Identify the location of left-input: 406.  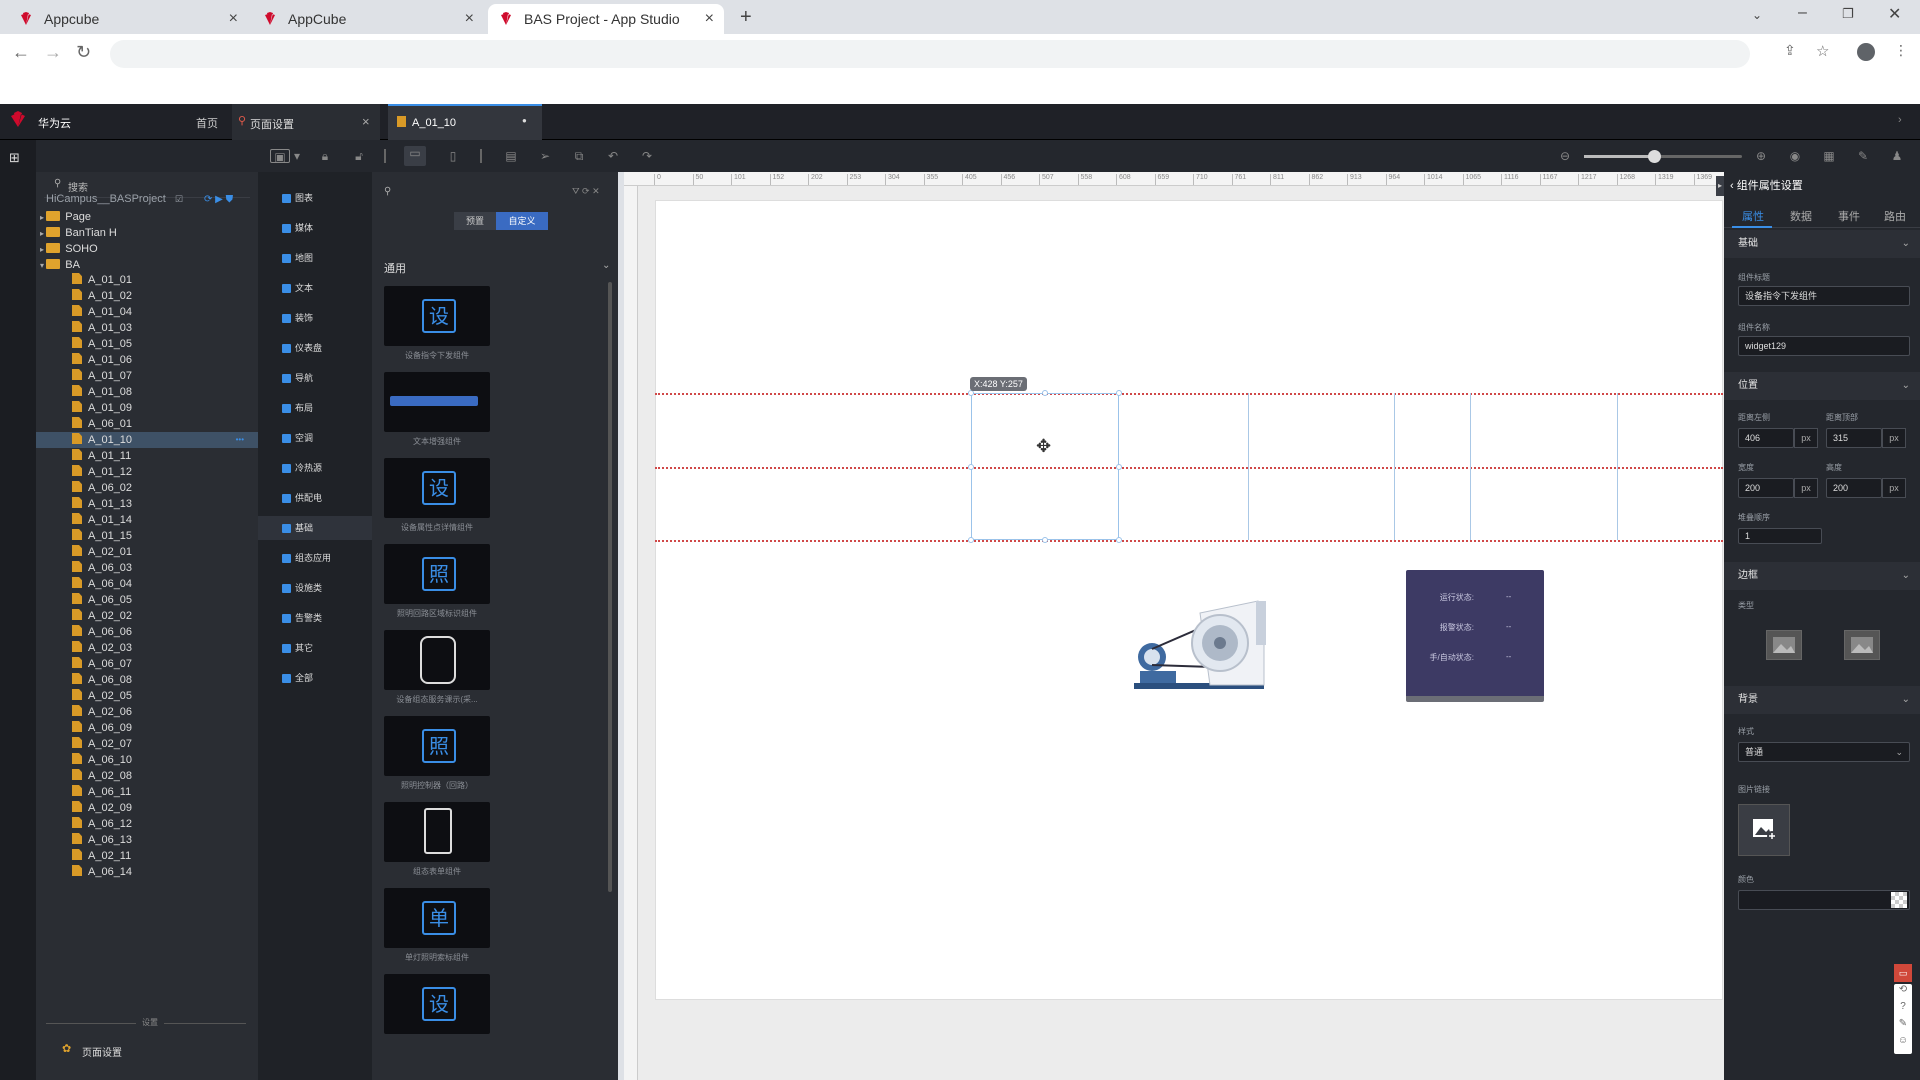
(1766, 438).